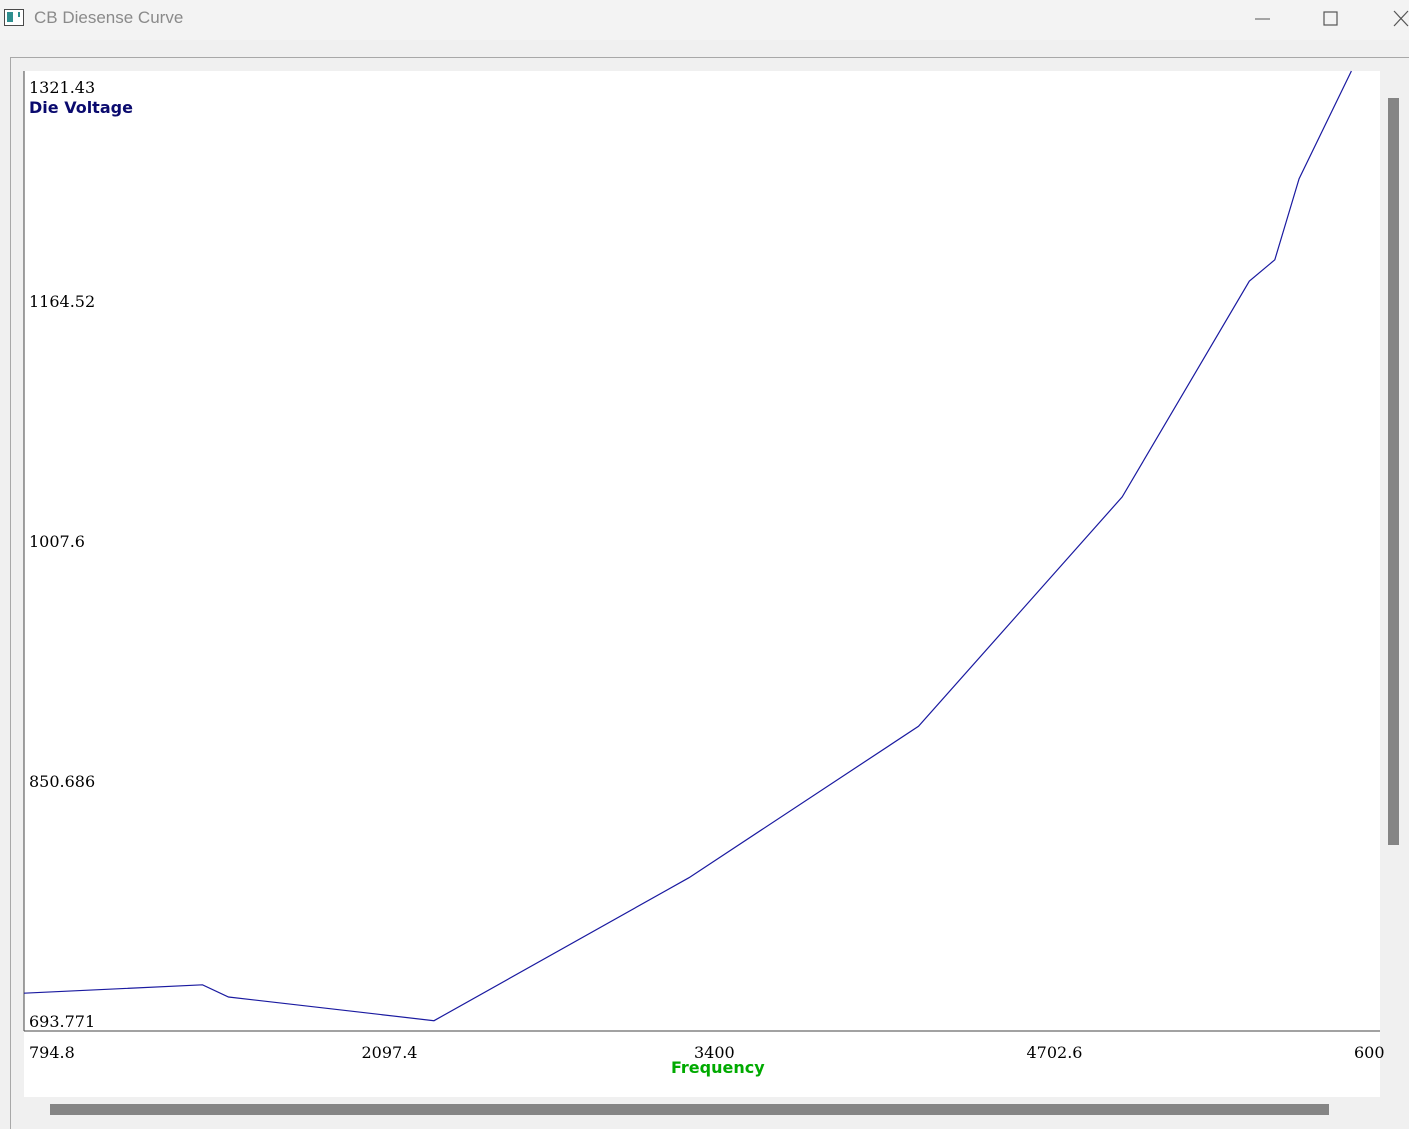 This screenshot has width=1409, height=1129. What do you see at coordinates (1369, 1052) in the screenshot?
I see `x-tick-label: 600` at bounding box center [1369, 1052].